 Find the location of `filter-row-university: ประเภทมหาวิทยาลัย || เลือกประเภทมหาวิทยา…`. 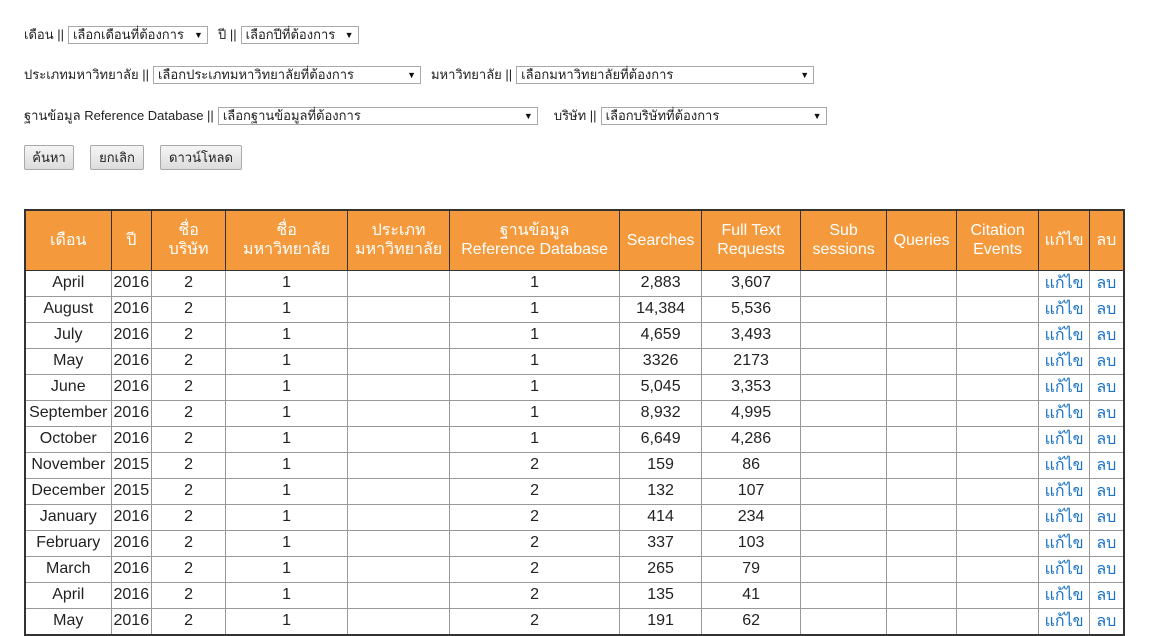

filter-row-university: ประเภทมหาวิทยาลัย || เลือกประเภทมหาวิทยา… is located at coordinates (424, 74).